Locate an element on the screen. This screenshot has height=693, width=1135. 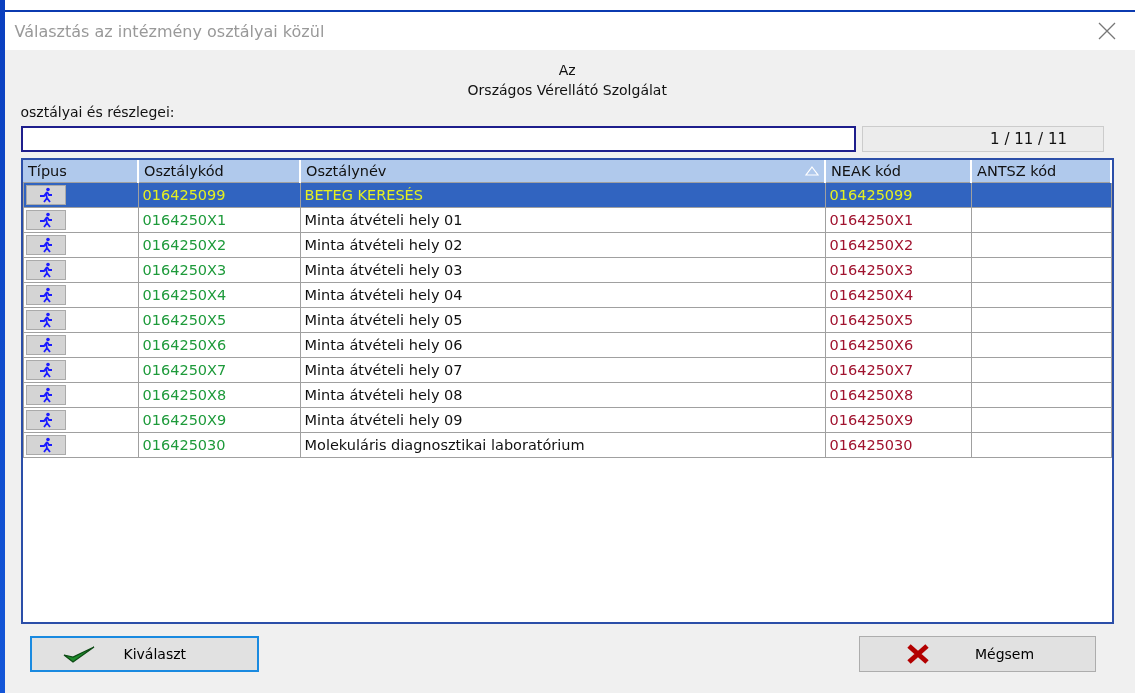
table-cell: Minta átvételi hely 05 is located at coordinates (562, 320).